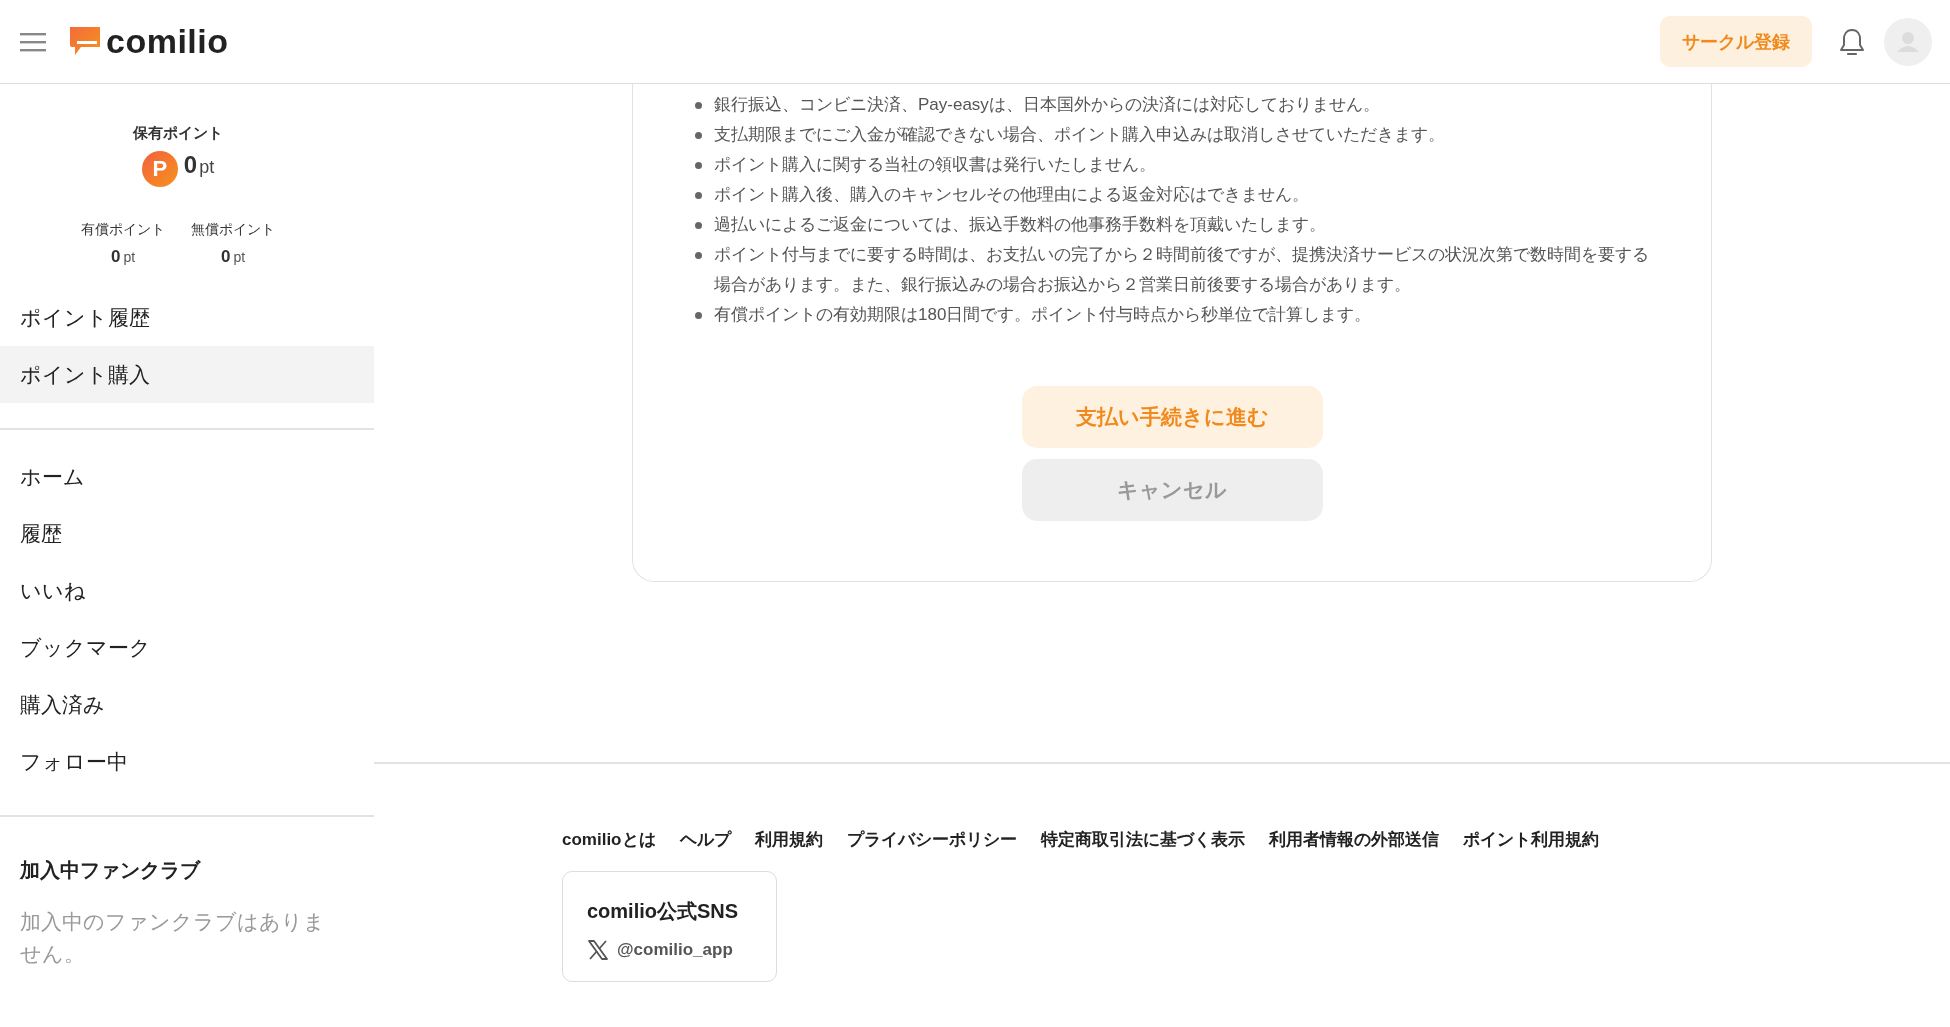 The width and height of the screenshot is (1950, 1027). Describe the element at coordinates (1011, 195) in the screenshot. I see `note-text: ポイント購入後、購入のキャンセルその他理由による返金対応はできません。` at that location.